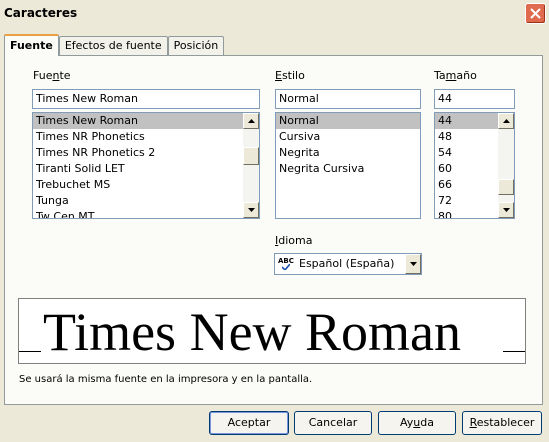 The width and height of the screenshot is (549, 442). Describe the element at coordinates (274, 14) in the screenshot. I see `title-bar: Caracteres` at that location.